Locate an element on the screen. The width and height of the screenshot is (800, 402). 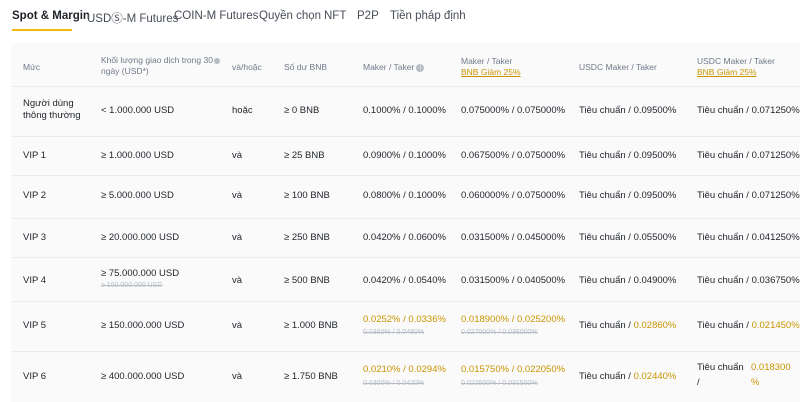
row-maker-taker: 0.0420% / 0.0600% is located at coordinates (404, 237).